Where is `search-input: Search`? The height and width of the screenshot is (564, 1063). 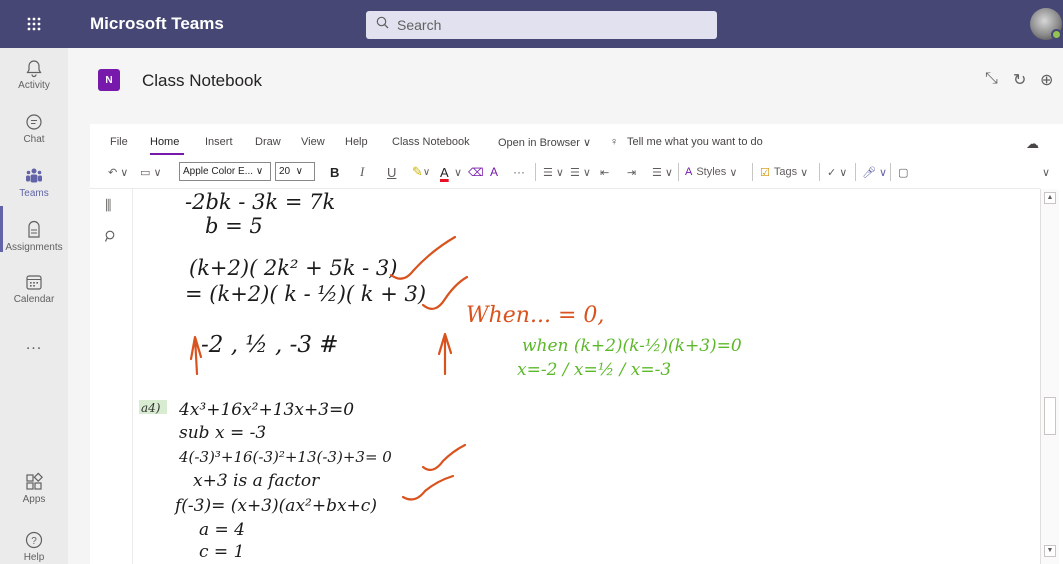
search-input: Search is located at coordinates (541, 25).